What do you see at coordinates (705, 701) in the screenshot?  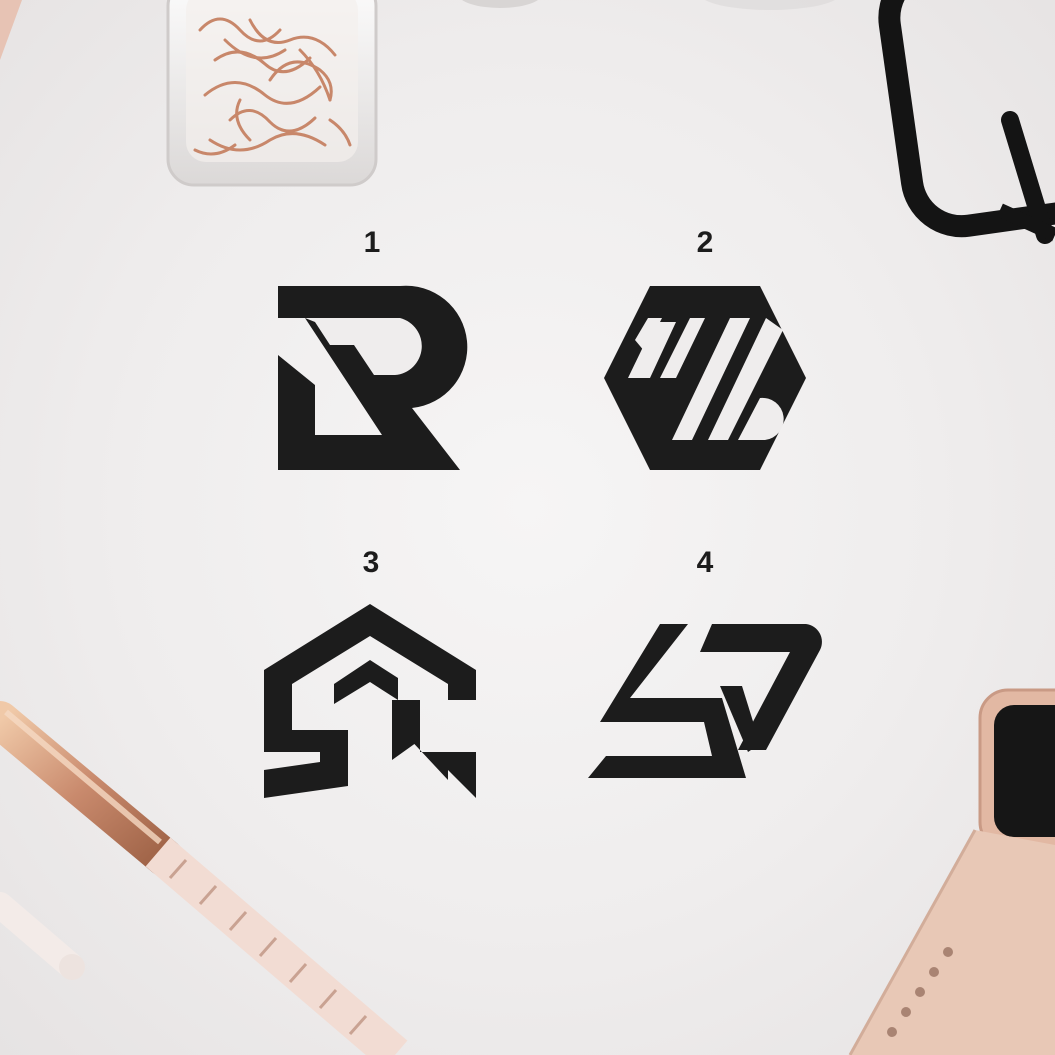 I see `logo-4-sr-angular` at bounding box center [705, 701].